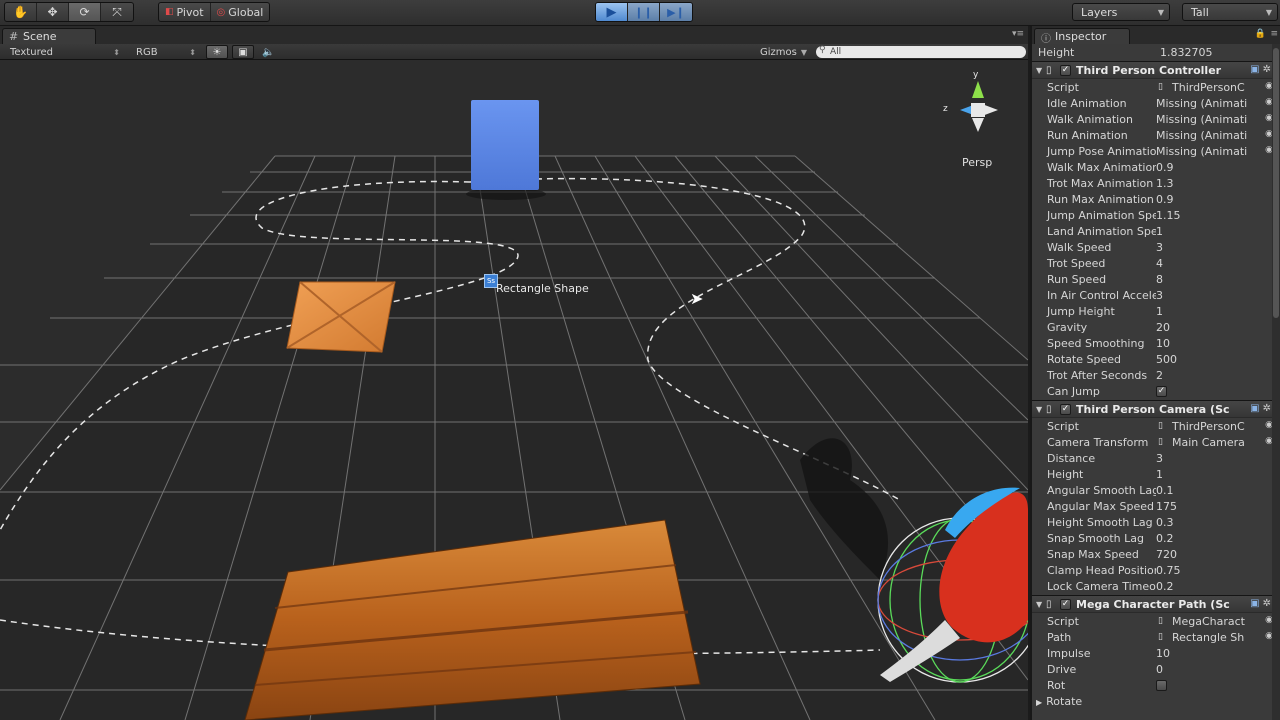 The width and height of the screenshot is (1280, 720). I want to click on inspector-row: In Air Control Accele 3, so click(1153, 295).